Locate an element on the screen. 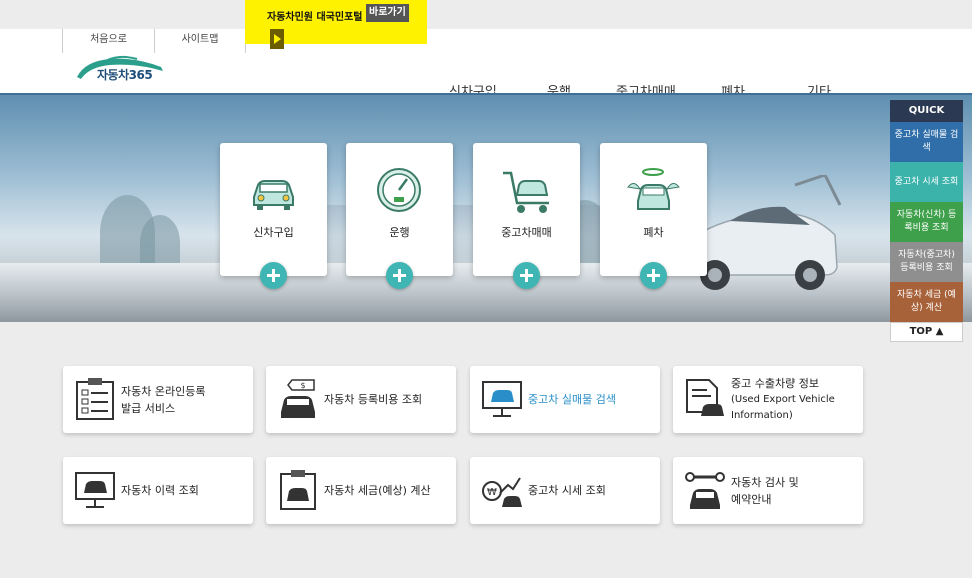 The width and height of the screenshot is (972, 578). main-nav: 신차구입 운행 중고차매매 폐차 기타 is located at coordinates (486, 87).